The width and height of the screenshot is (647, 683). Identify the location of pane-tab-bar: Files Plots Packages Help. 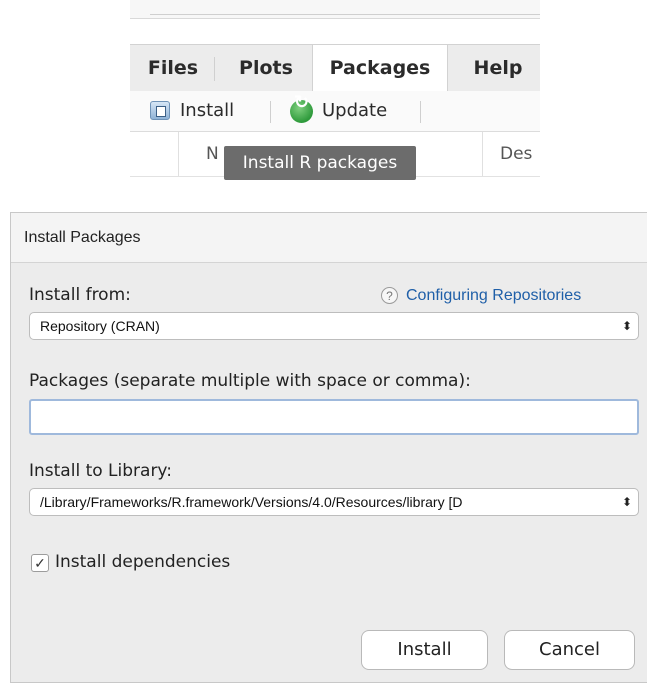
(335, 68).